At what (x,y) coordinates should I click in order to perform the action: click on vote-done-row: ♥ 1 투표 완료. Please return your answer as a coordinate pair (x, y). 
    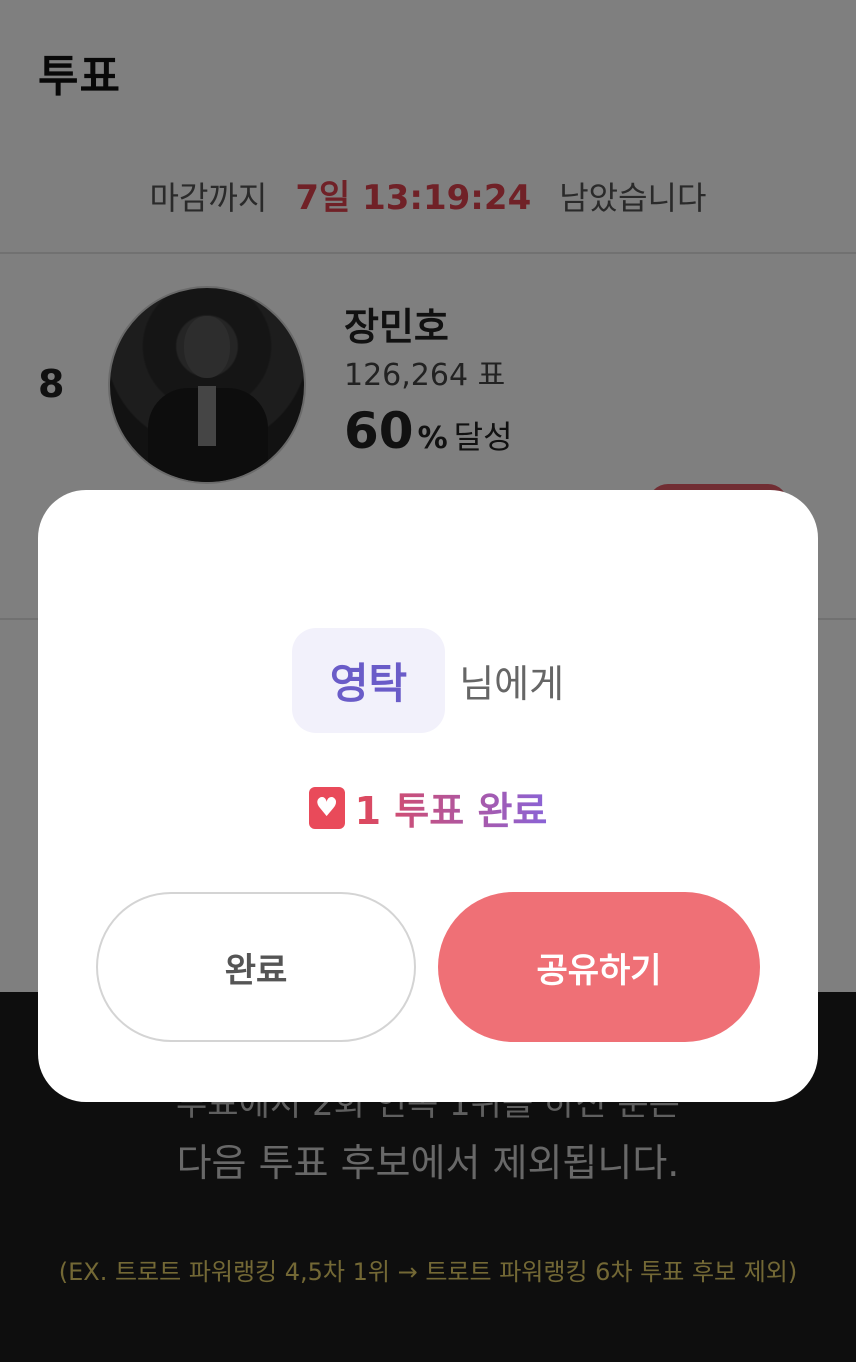
    Looking at the image, I should click on (428, 807).